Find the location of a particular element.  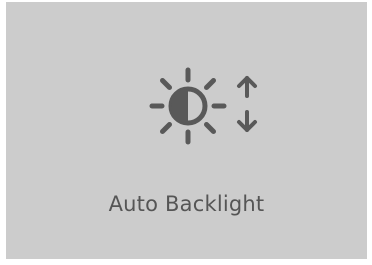

auto-backlight-icon-group is located at coordinates (208, 106).